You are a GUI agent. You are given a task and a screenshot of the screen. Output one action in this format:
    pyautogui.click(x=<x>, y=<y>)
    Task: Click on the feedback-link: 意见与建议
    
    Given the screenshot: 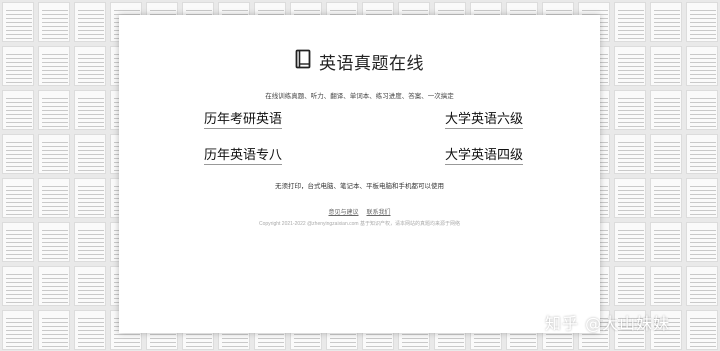 What is the action you would take?
    pyautogui.click(x=343, y=211)
    